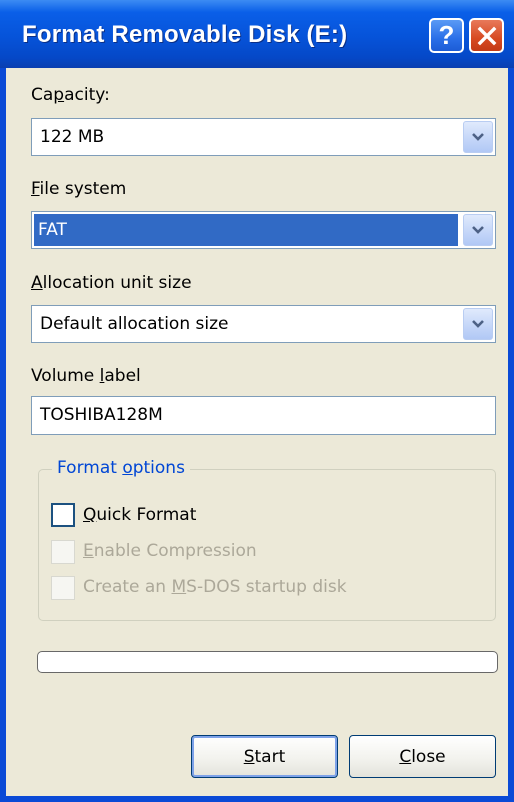  Describe the element at coordinates (86, 376) in the screenshot. I see `volume-label-label: Volume label` at that location.